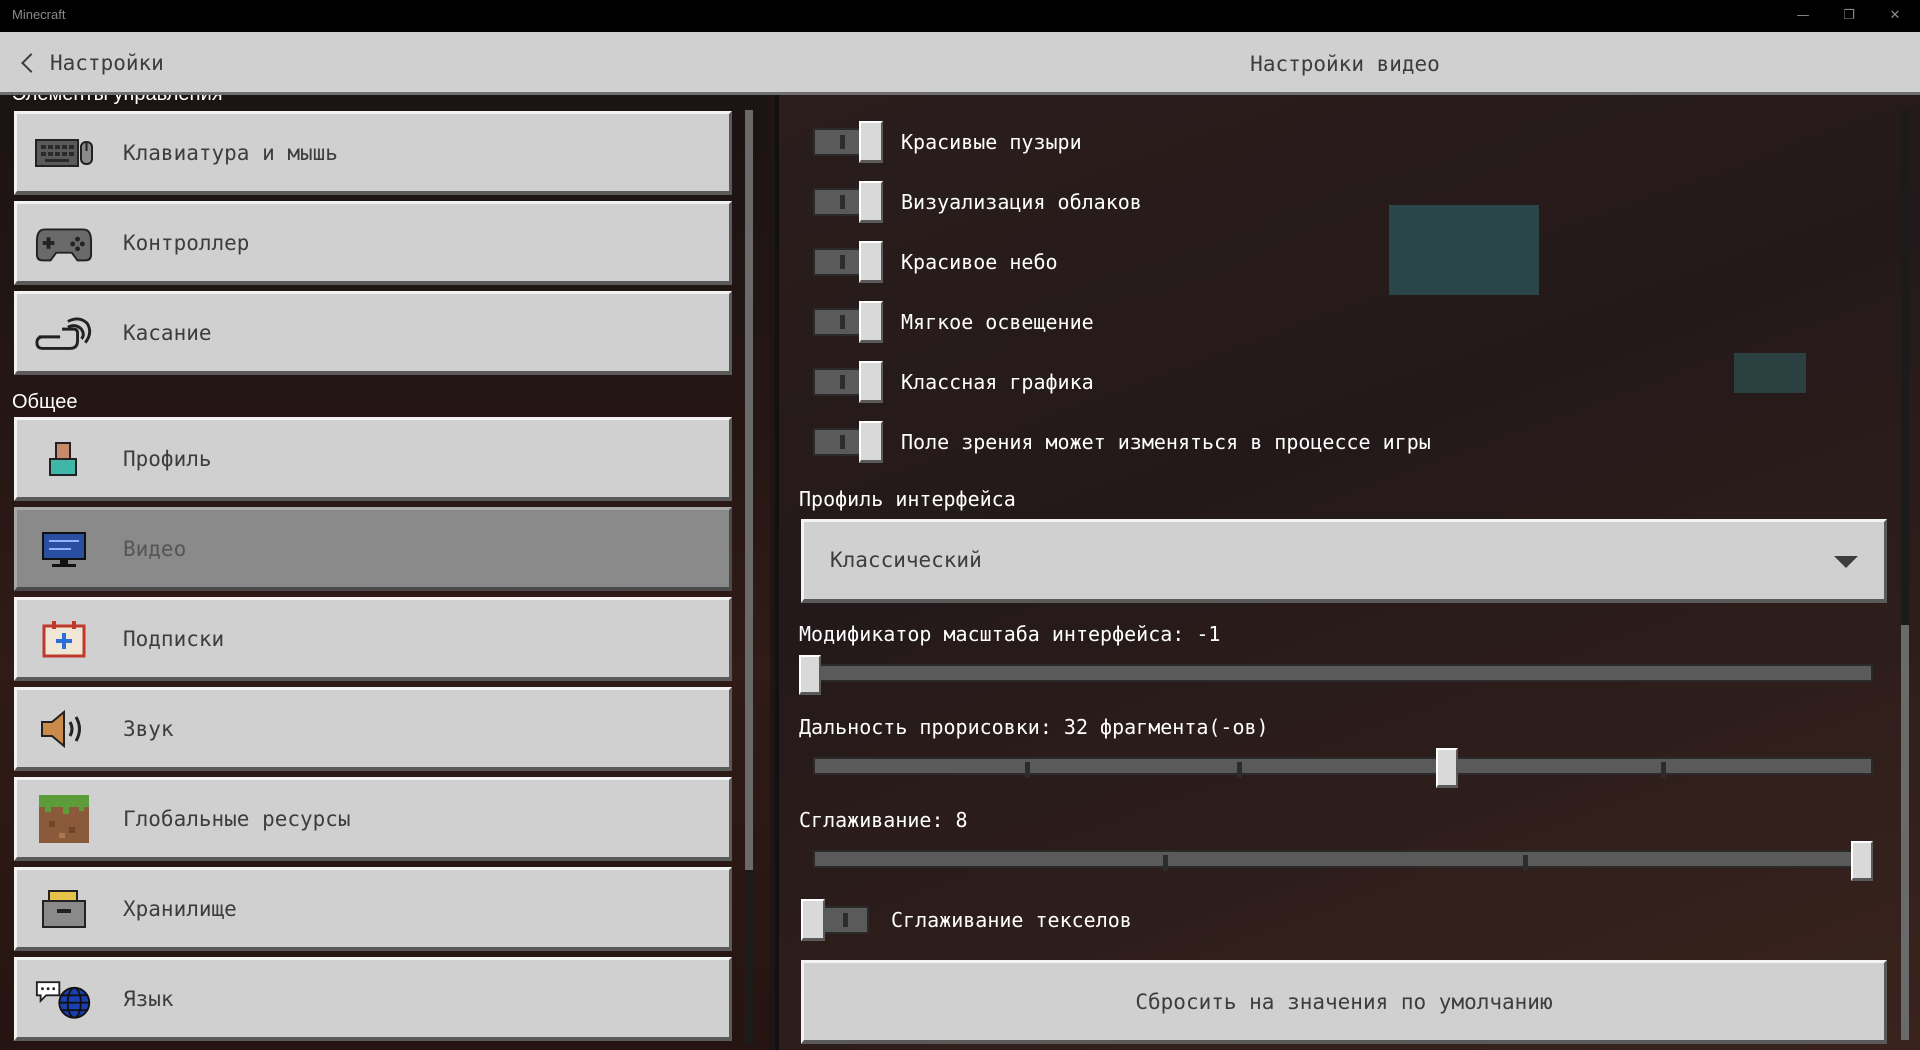  I want to click on touch-icon, so click(64, 333).